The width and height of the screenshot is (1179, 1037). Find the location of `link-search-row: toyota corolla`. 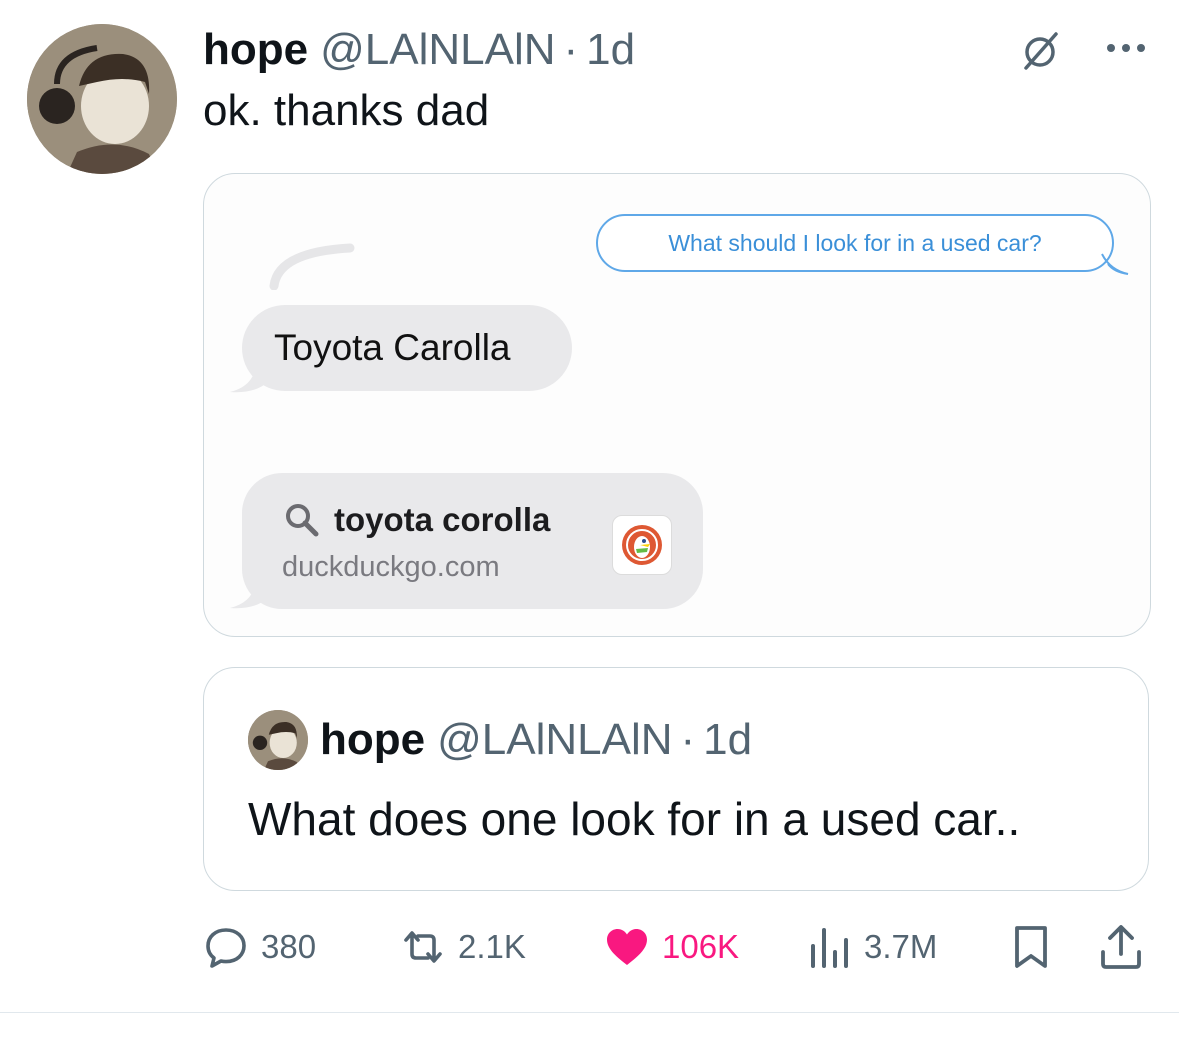

link-search-row: toyota corolla is located at coordinates (417, 520).